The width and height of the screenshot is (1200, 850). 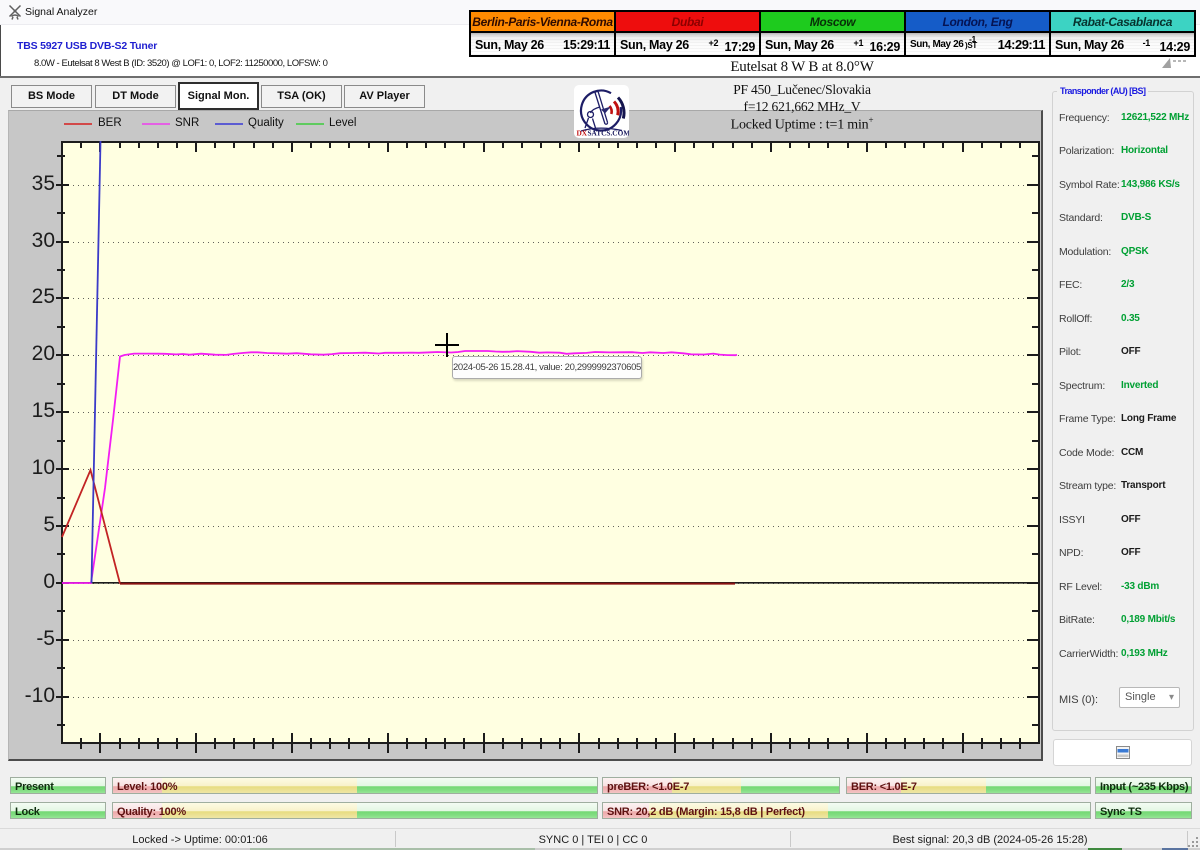 I want to click on svg-text: DX, so click(x=582, y=133).